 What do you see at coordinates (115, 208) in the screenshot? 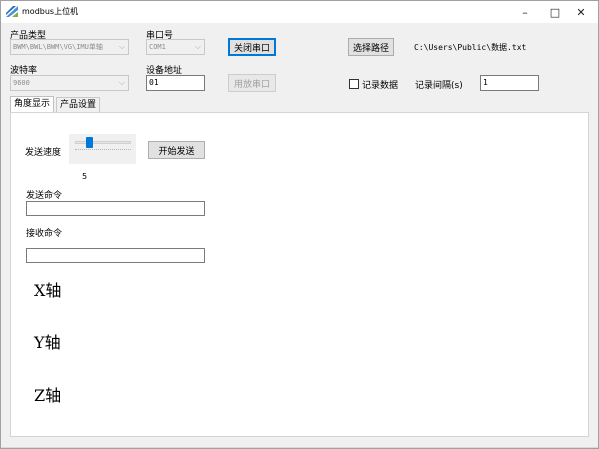
I see `send-command-input` at bounding box center [115, 208].